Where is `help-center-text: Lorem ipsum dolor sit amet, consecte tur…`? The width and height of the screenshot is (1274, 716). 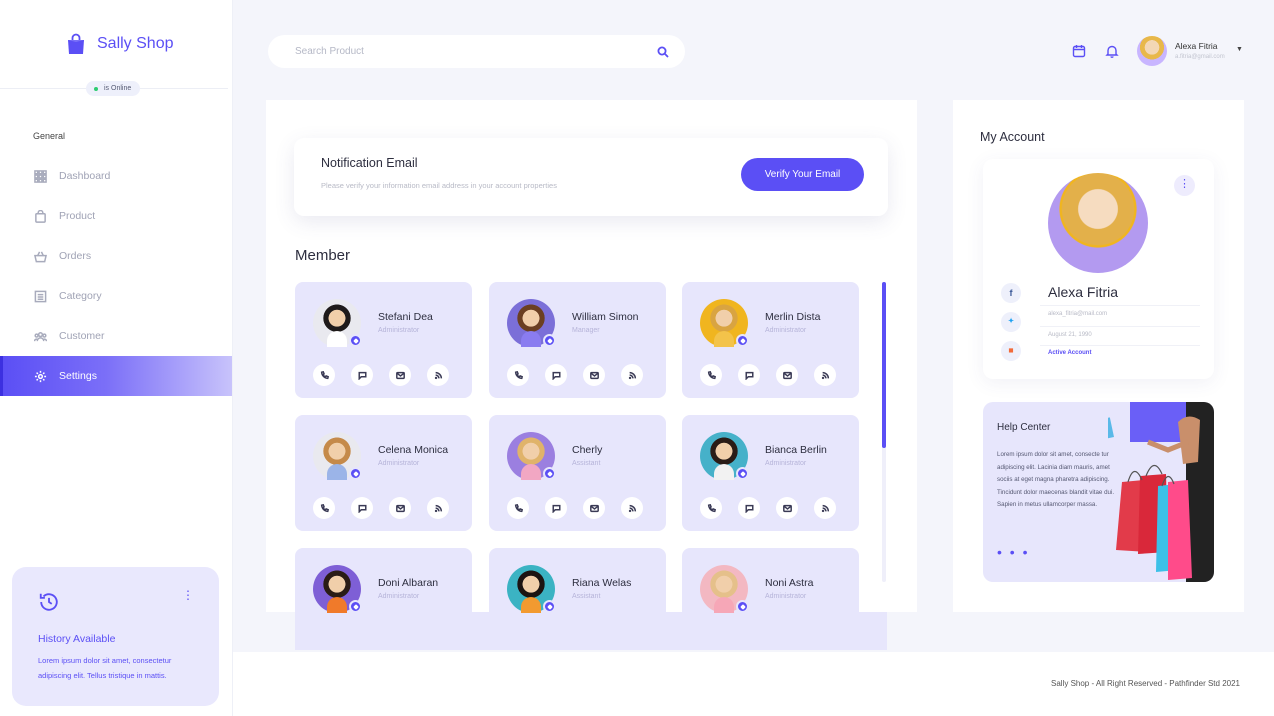
help-center-text: Lorem ipsum dolor sit amet, consecte tur… is located at coordinates (1056, 479).